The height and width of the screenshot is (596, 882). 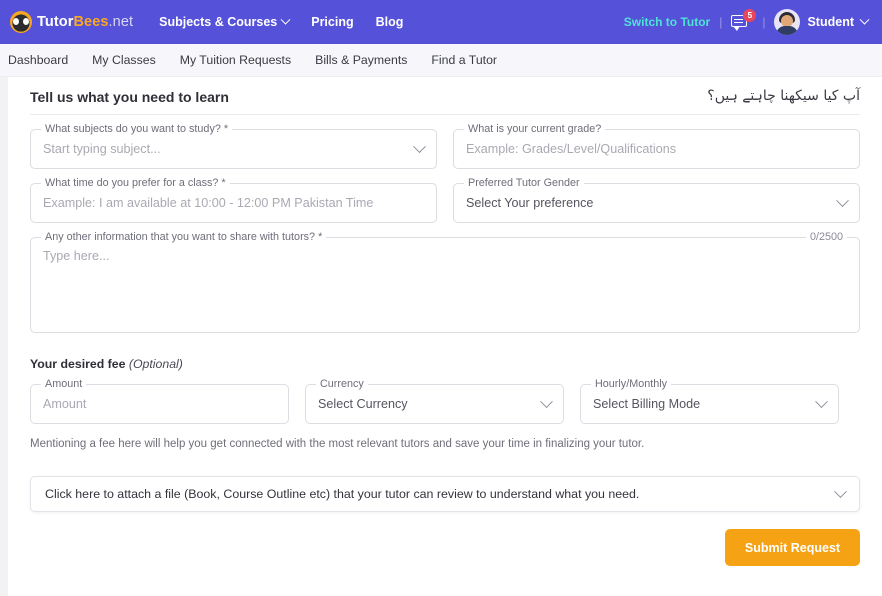 I want to click on billing-mode-field: Hourly/Monthly Select Billing Mode, so click(x=709, y=401).